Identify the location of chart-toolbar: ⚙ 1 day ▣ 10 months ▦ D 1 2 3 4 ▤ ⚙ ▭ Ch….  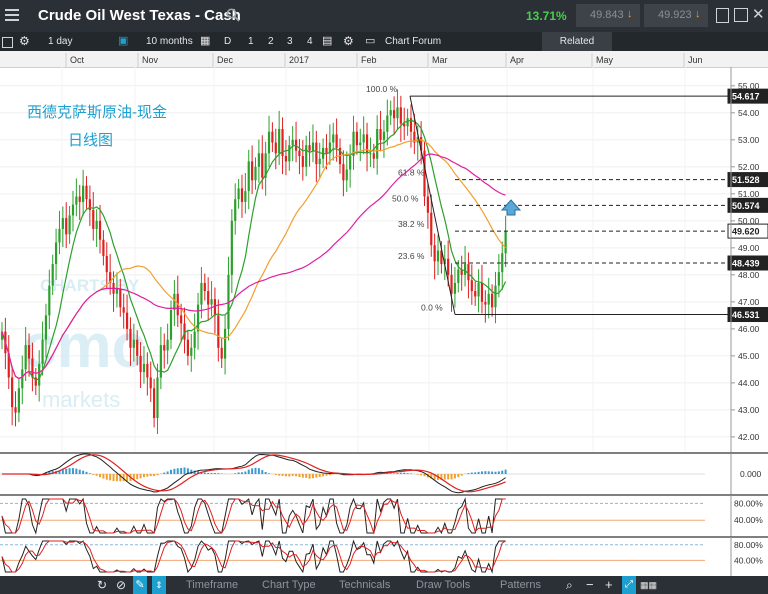
(384, 41).